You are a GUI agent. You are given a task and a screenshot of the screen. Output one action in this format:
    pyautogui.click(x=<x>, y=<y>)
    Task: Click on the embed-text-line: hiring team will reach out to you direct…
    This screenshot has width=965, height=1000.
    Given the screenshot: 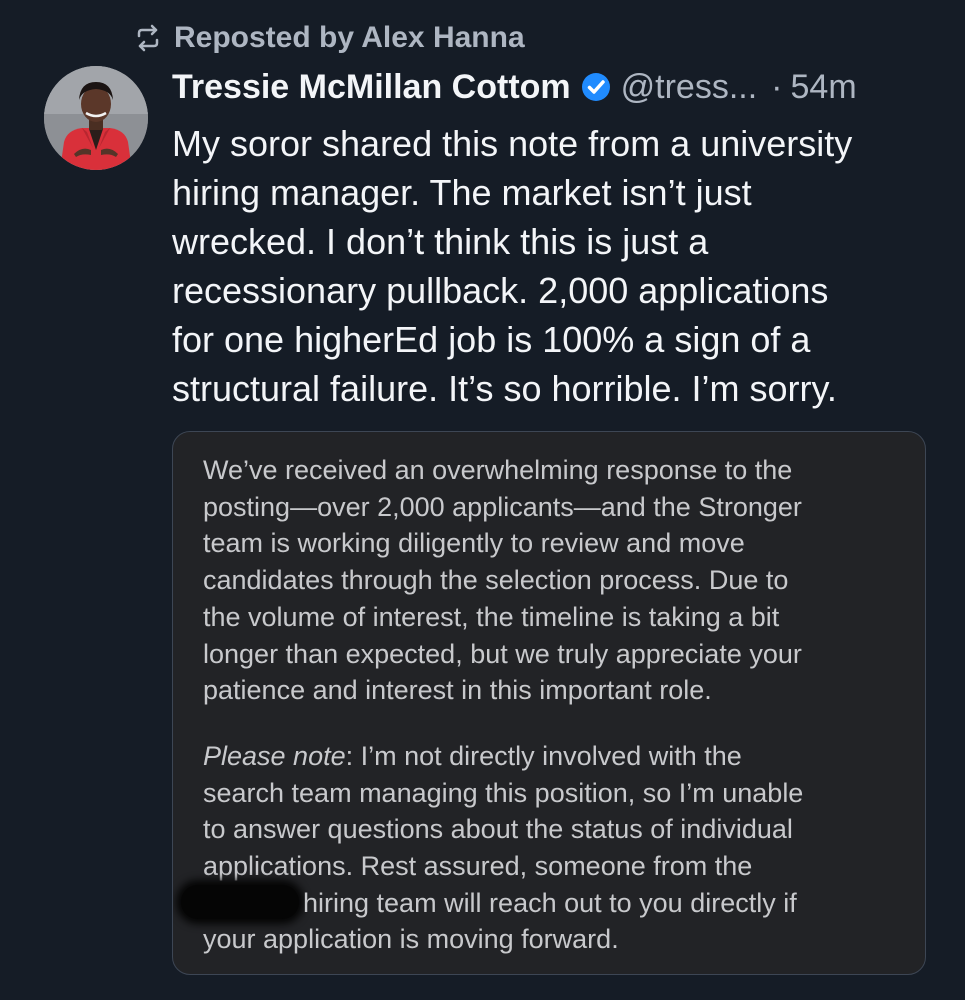 What is the action you would take?
    pyautogui.click(x=550, y=902)
    